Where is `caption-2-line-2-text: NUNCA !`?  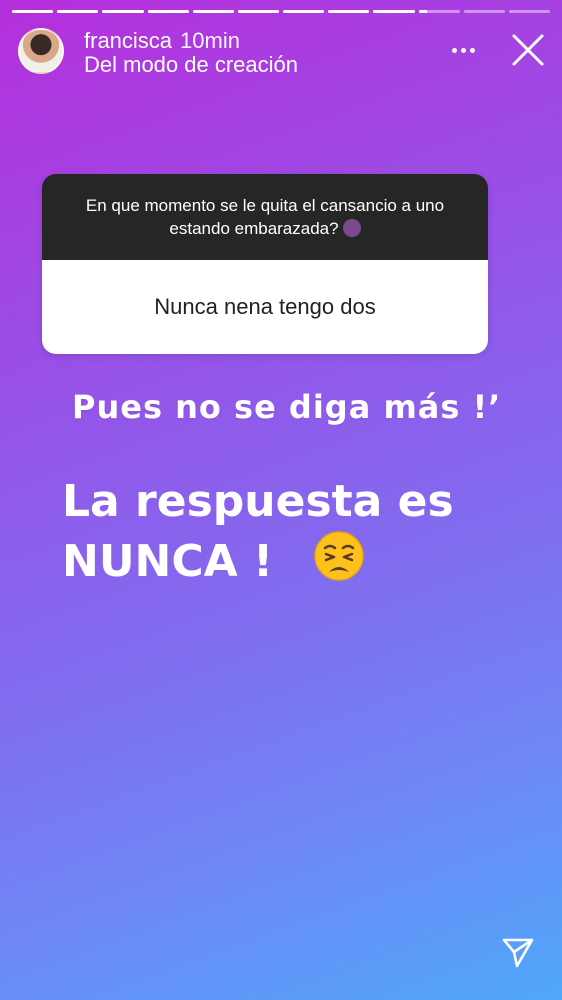 caption-2-line-2-text: NUNCA ! is located at coordinates (168, 561).